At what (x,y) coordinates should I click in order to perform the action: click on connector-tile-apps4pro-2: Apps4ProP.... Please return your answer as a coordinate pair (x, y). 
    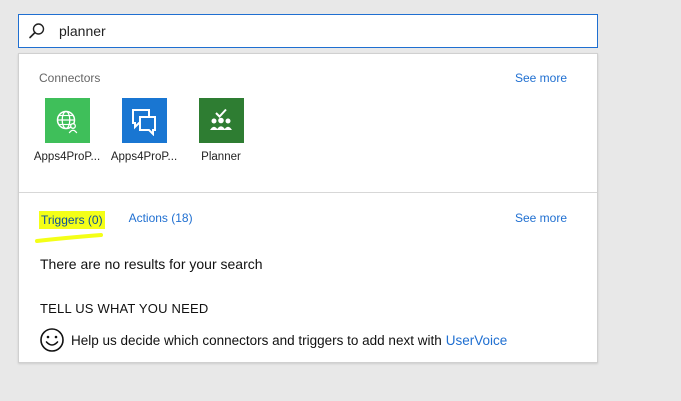
    Looking at the image, I should click on (144, 130).